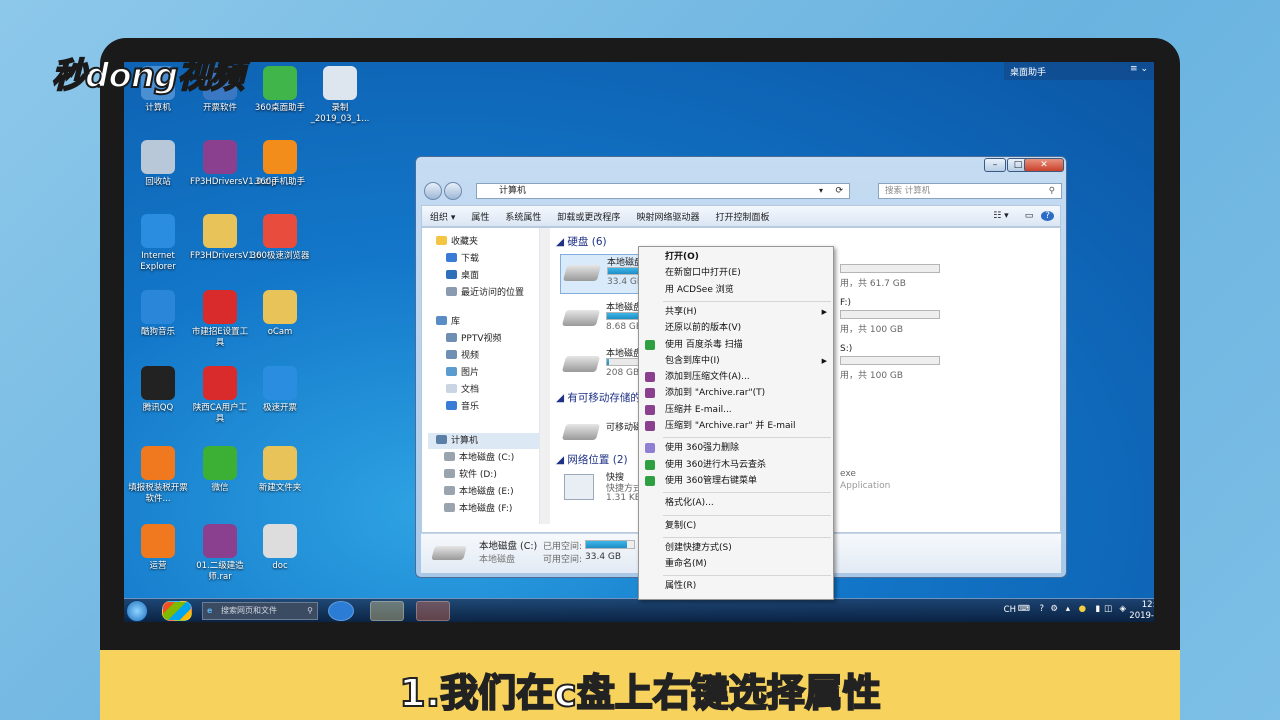 This screenshot has height=720, width=1280. Describe the element at coordinates (737, 426) in the screenshot. I see `context-menu-item: 压缩到 "Archive.rar" 并 E-mail` at that location.